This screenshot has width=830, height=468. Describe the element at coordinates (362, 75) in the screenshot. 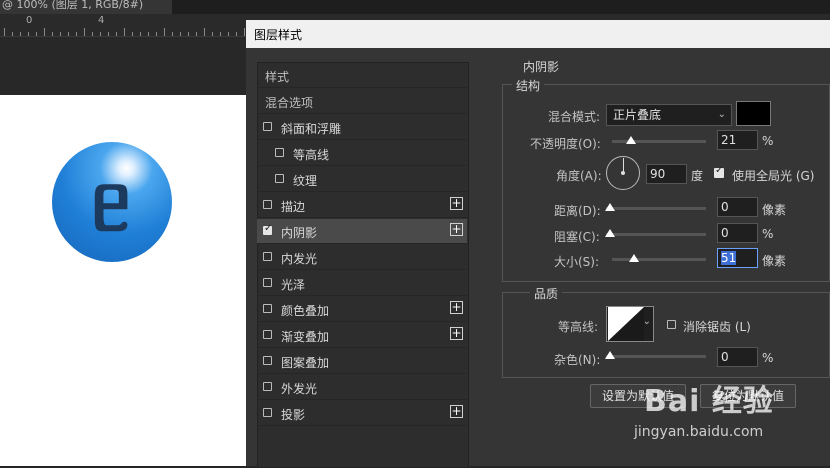

I see `style-list-item: 样式` at that location.